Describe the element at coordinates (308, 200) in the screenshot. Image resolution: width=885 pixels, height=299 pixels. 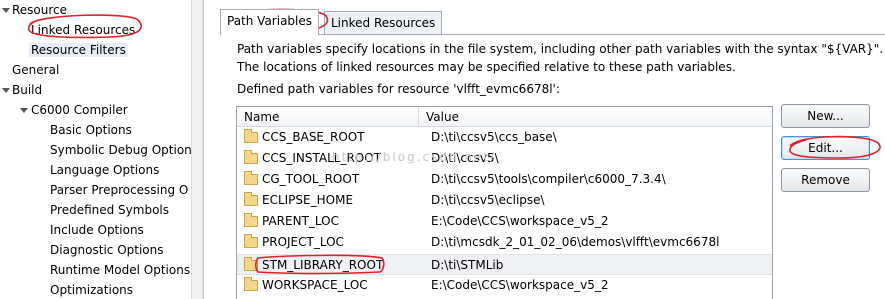
I see `variable-name: ECLIPSE_HOME` at that location.